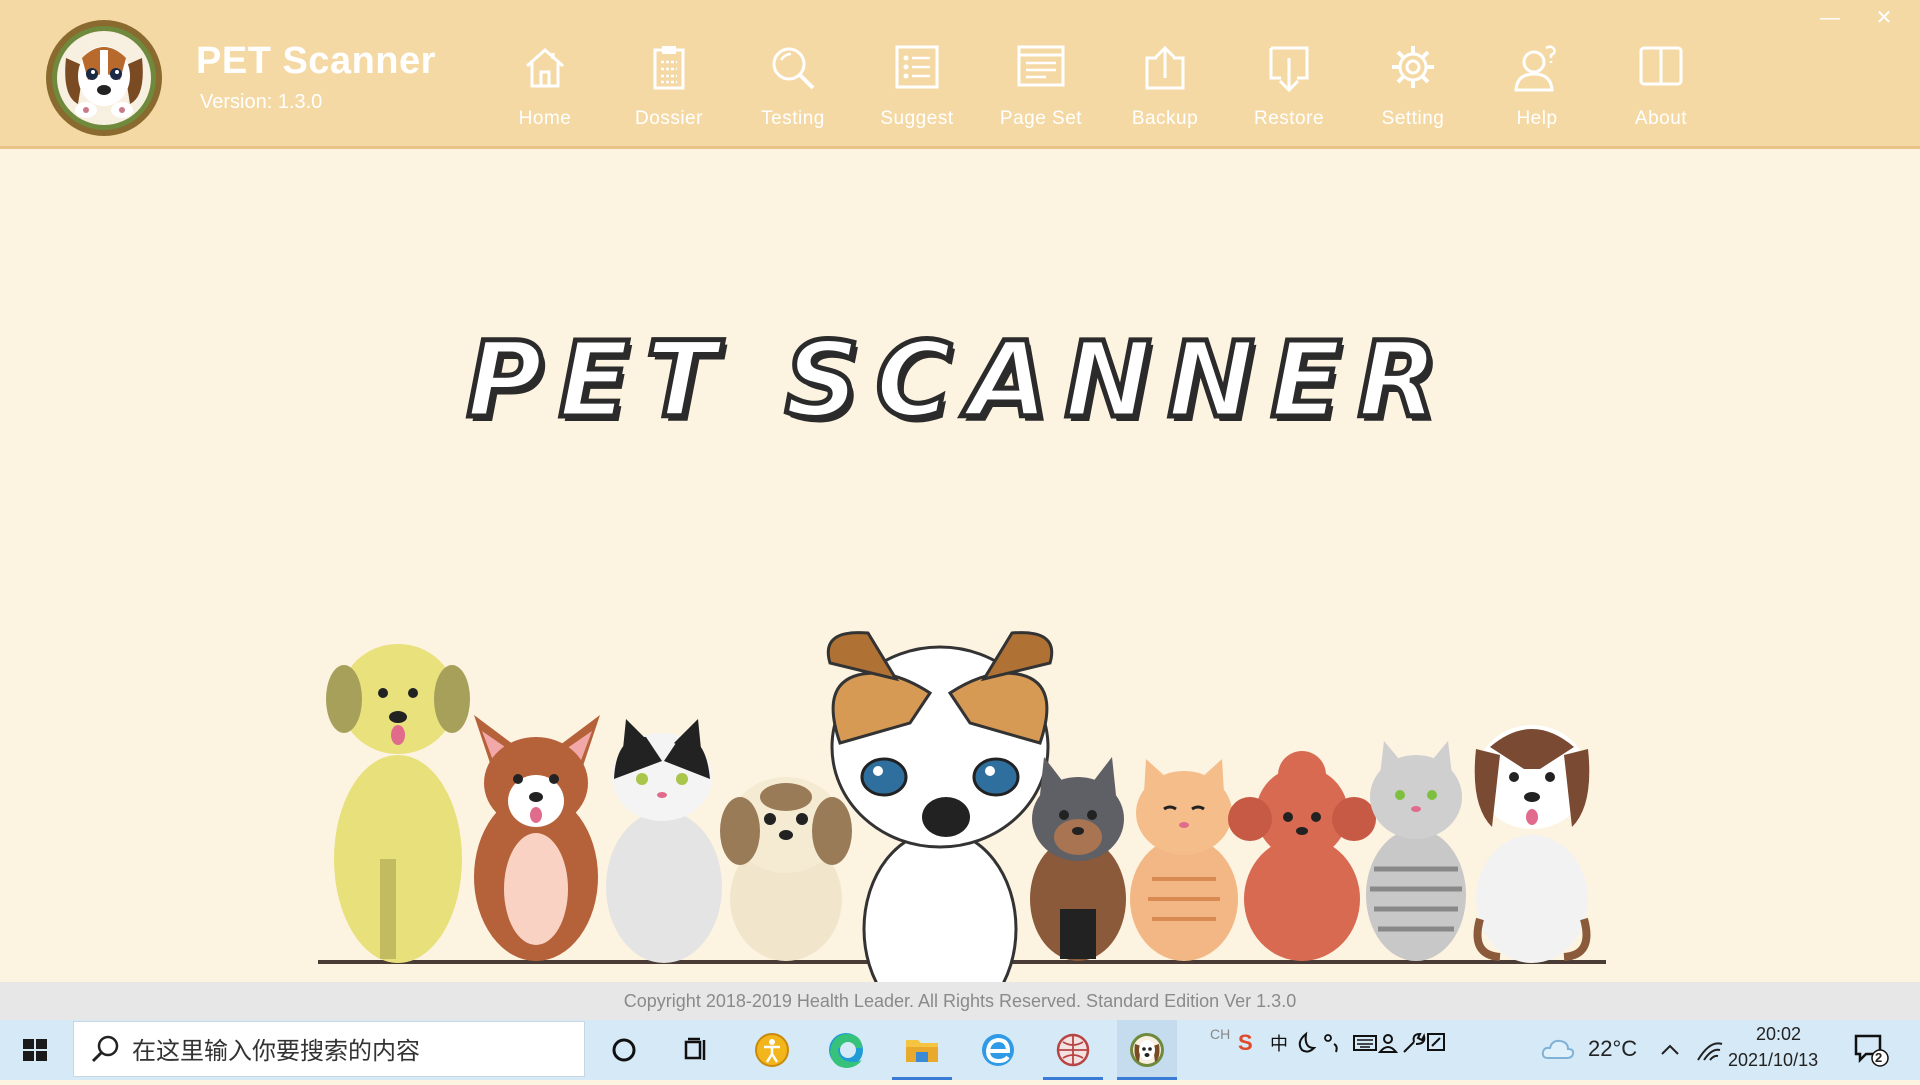 Image resolution: width=1920 pixels, height=1085 pixels. Describe the element at coordinates (1436, 1042) in the screenshot. I see `edit-box-icon` at that location.